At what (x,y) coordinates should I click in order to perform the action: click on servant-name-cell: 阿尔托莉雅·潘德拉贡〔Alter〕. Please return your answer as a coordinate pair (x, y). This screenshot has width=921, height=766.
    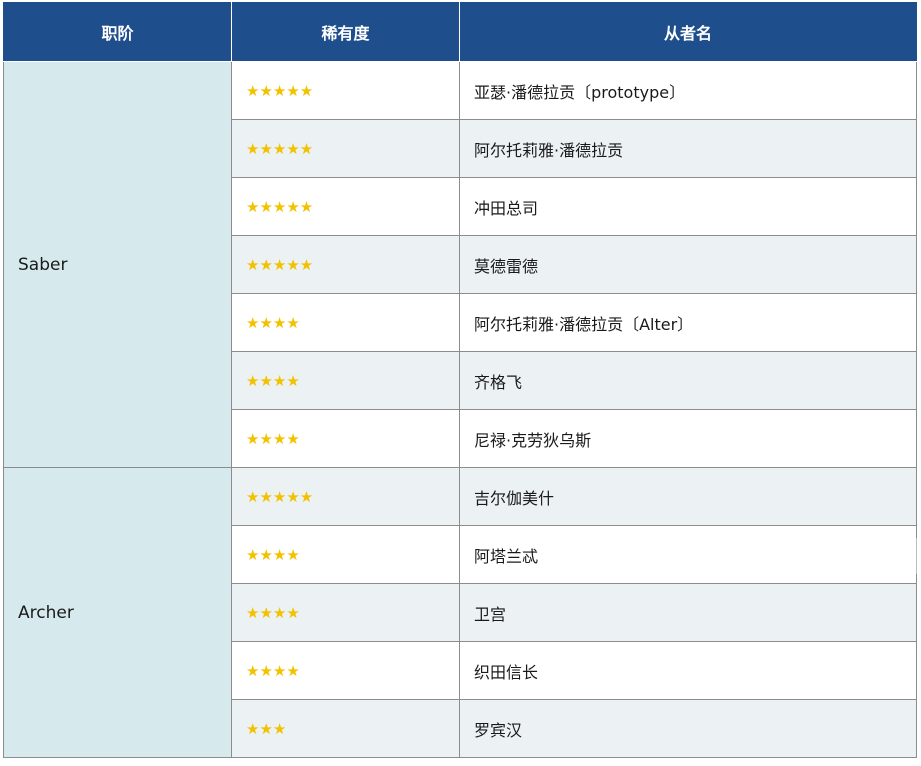
    Looking at the image, I should click on (688, 322).